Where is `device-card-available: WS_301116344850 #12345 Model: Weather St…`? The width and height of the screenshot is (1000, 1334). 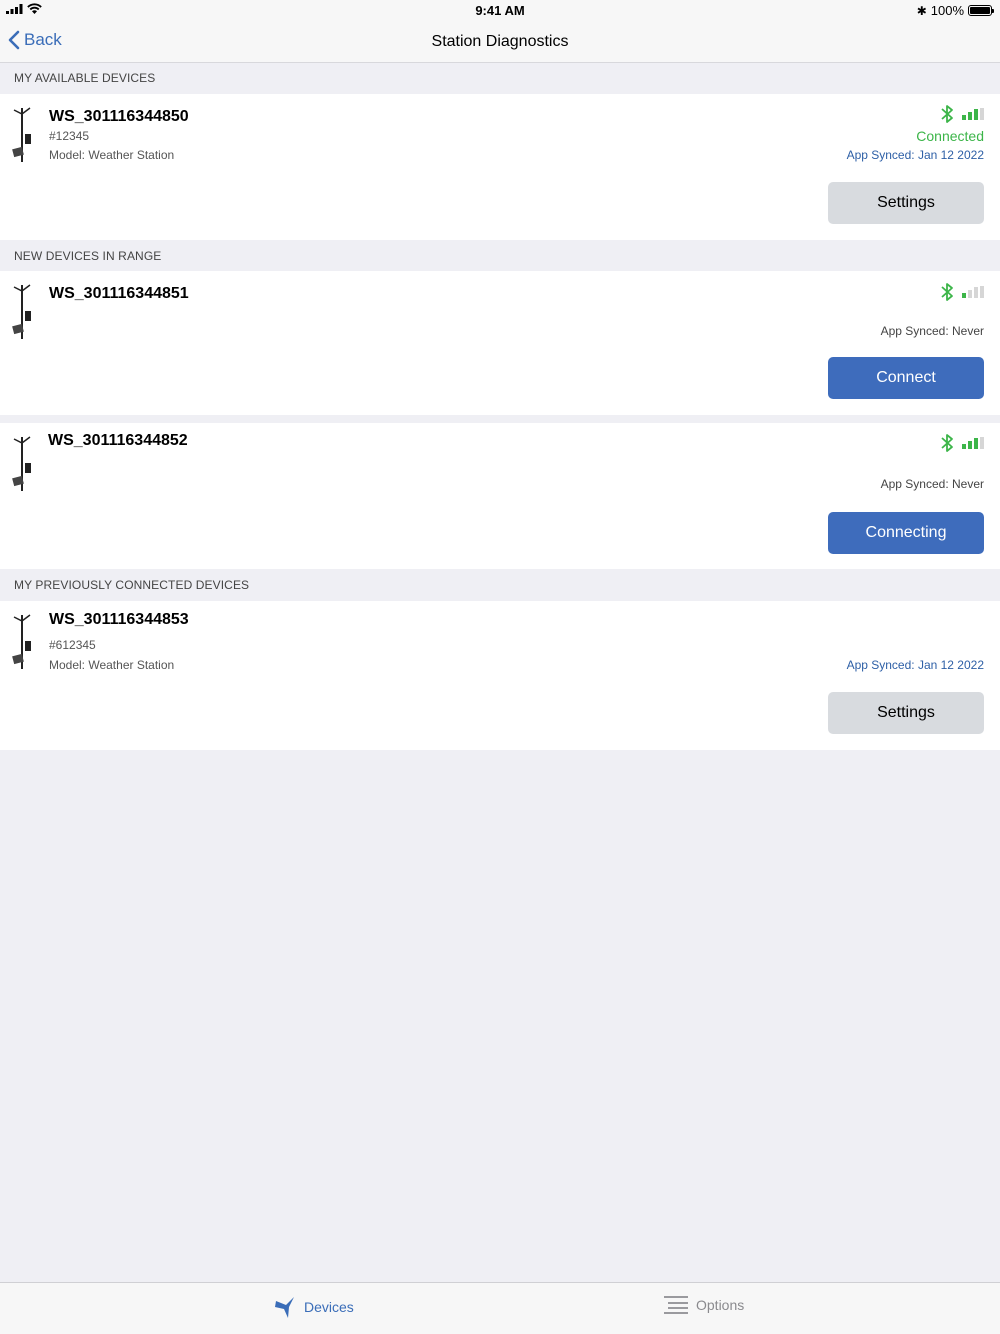
device-card-available: WS_301116344850 #12345 Model: Weather St… is located at coordinates (500, 167).